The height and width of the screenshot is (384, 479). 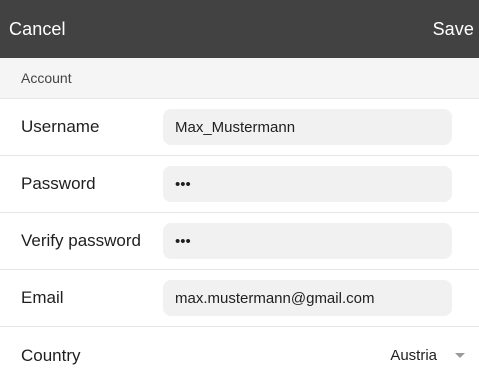 What do you see at coordinates (58, 183) in the screenshot?
I see `password-label: Password` at bounding box center [58, 183].